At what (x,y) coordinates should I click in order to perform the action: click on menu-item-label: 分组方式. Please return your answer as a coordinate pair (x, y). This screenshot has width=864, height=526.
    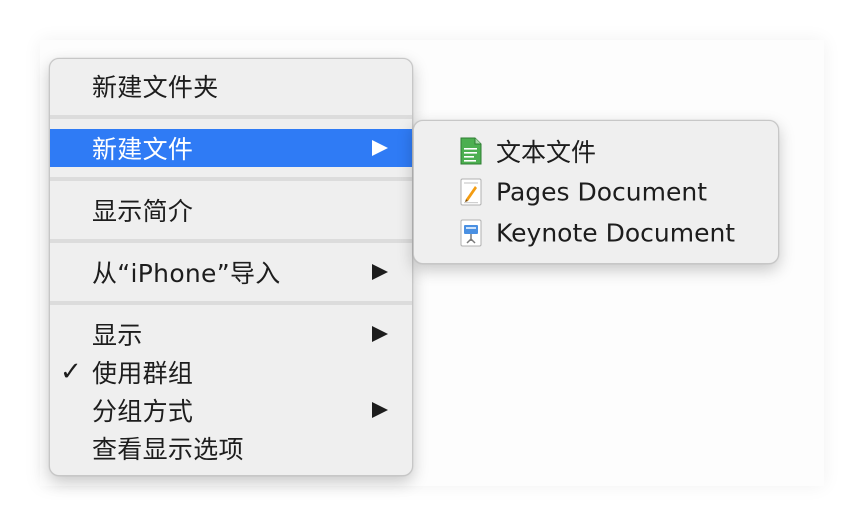
    Looking at the image, I should click on (143, 411).